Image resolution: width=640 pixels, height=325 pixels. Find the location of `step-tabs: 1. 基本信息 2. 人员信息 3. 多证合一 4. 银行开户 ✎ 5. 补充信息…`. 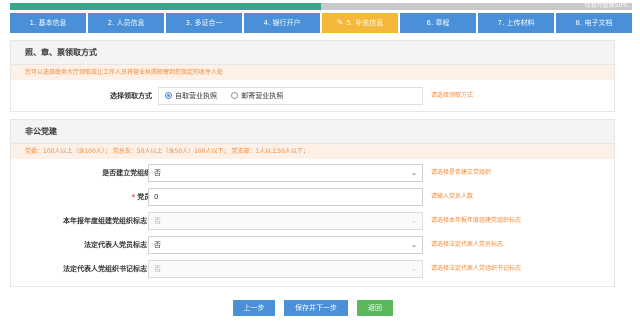

step-tabs: 1. 基本信息 2. 人员信息 3. 多证合一 4. 银行开户 ✎ 5. 补充信息… is located at coordinates (321, 23).